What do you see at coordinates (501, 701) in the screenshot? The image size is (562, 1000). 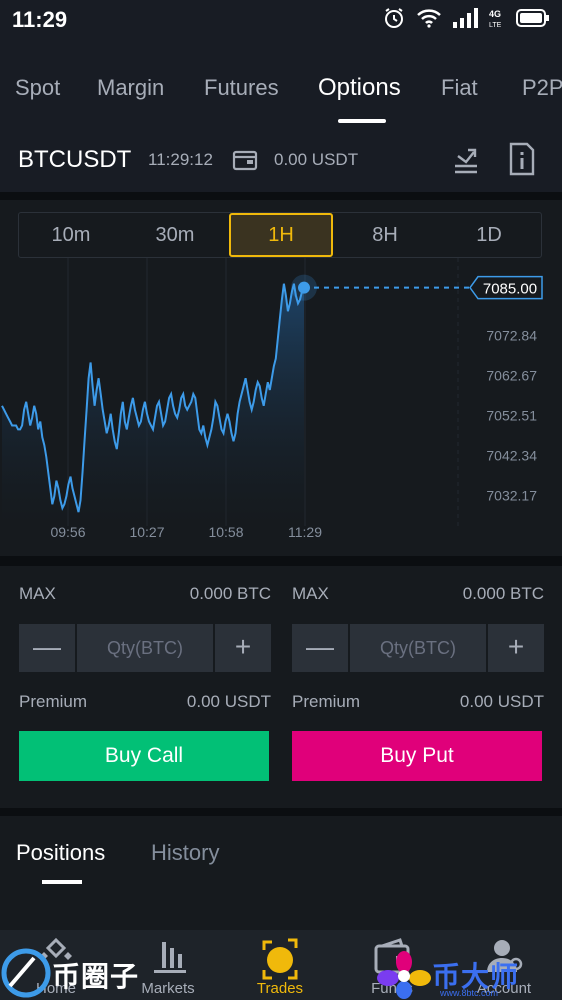 I see `put-premium-value: 0.00 USDT` at bounding box center [501, 701].